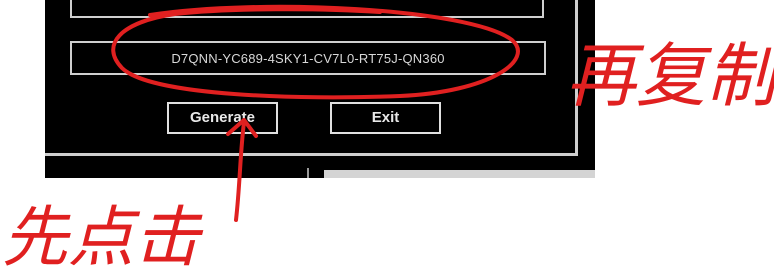 The height and width of the screenshot is (270, 774). Describe the element at coordinates (670, 76) in the screenshot. I see `copy-note: 再复制` at that location.